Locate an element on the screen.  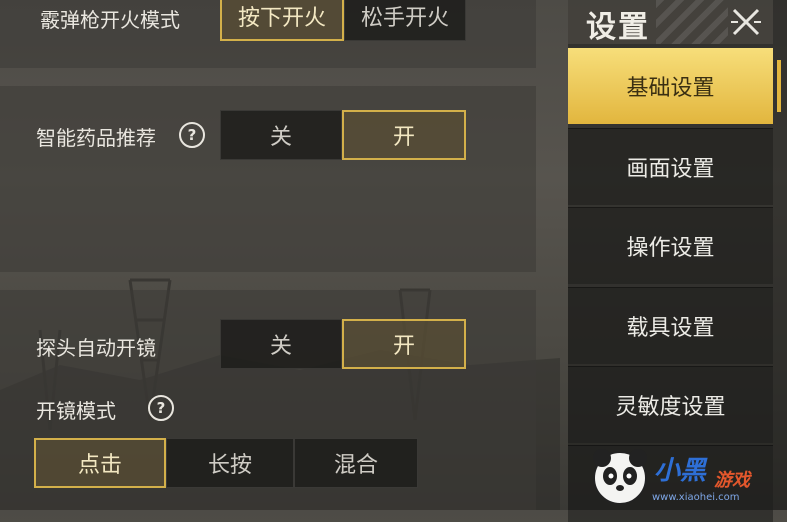
header-stripes is located at coordinates (692, 22).